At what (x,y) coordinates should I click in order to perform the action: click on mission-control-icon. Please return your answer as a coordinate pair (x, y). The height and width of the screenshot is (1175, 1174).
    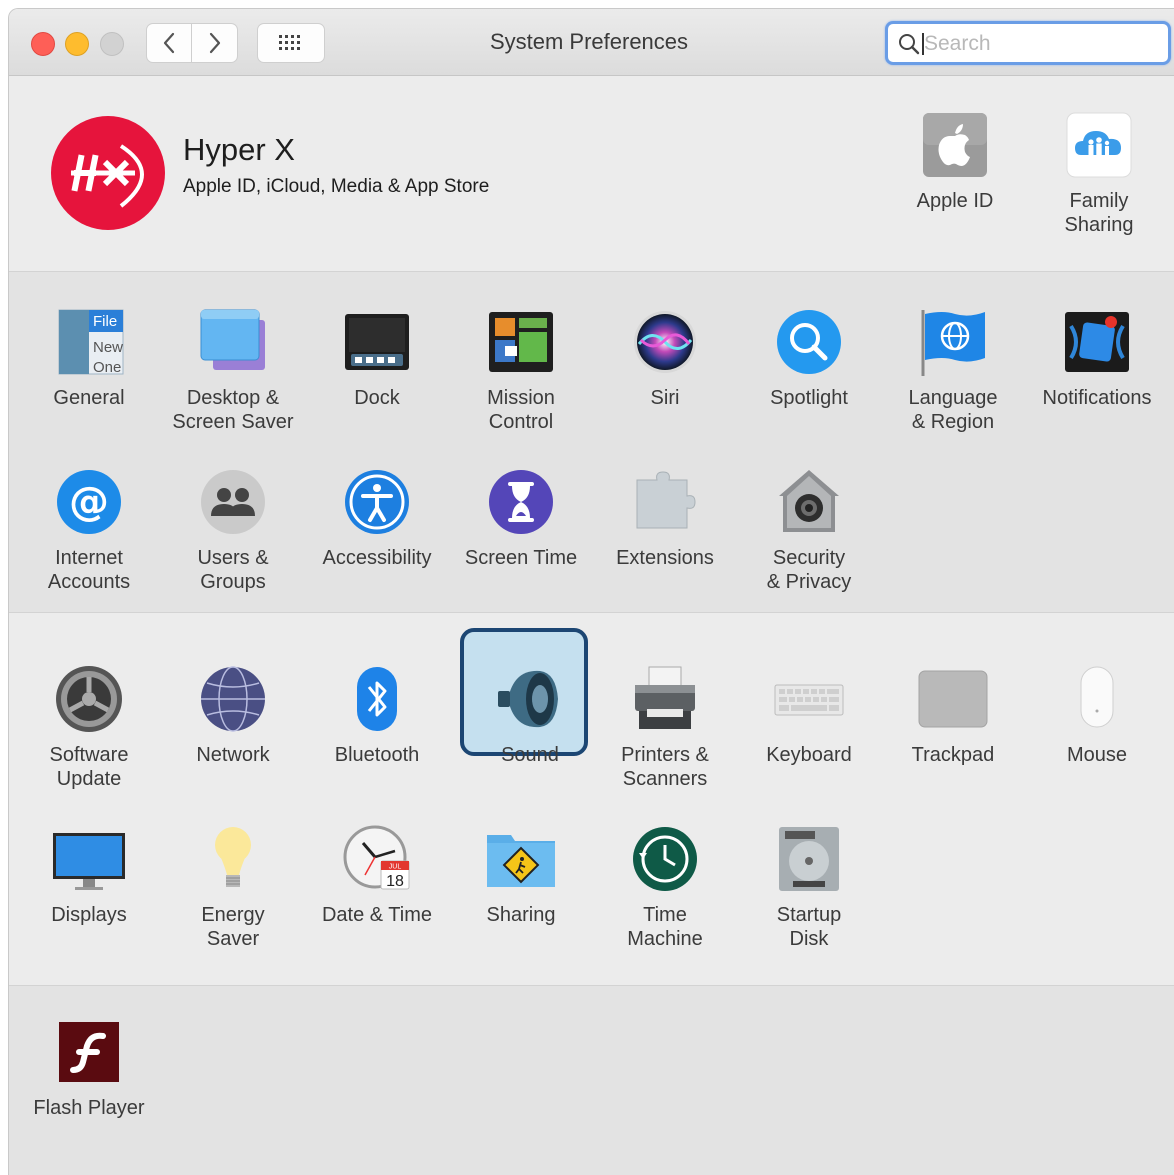
    Looking at the image, I should click on (521, 342).